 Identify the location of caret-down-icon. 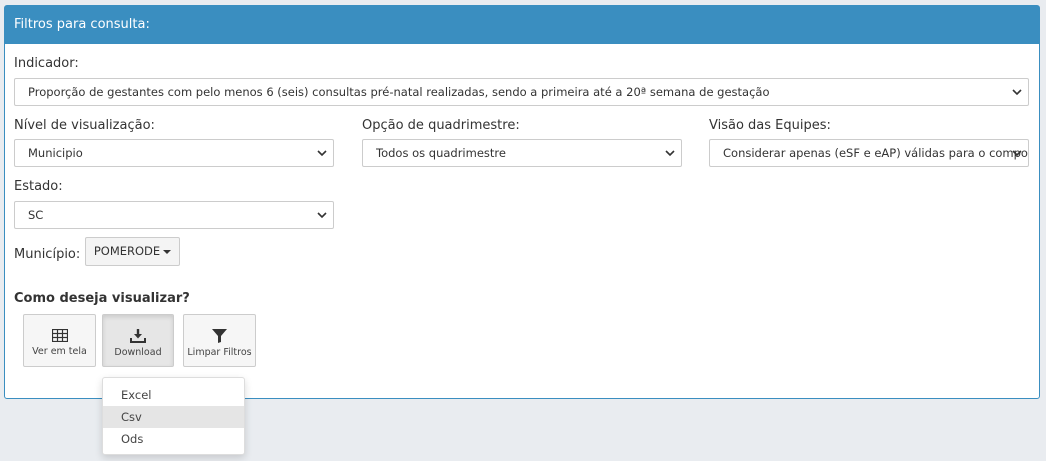
(167, 251).